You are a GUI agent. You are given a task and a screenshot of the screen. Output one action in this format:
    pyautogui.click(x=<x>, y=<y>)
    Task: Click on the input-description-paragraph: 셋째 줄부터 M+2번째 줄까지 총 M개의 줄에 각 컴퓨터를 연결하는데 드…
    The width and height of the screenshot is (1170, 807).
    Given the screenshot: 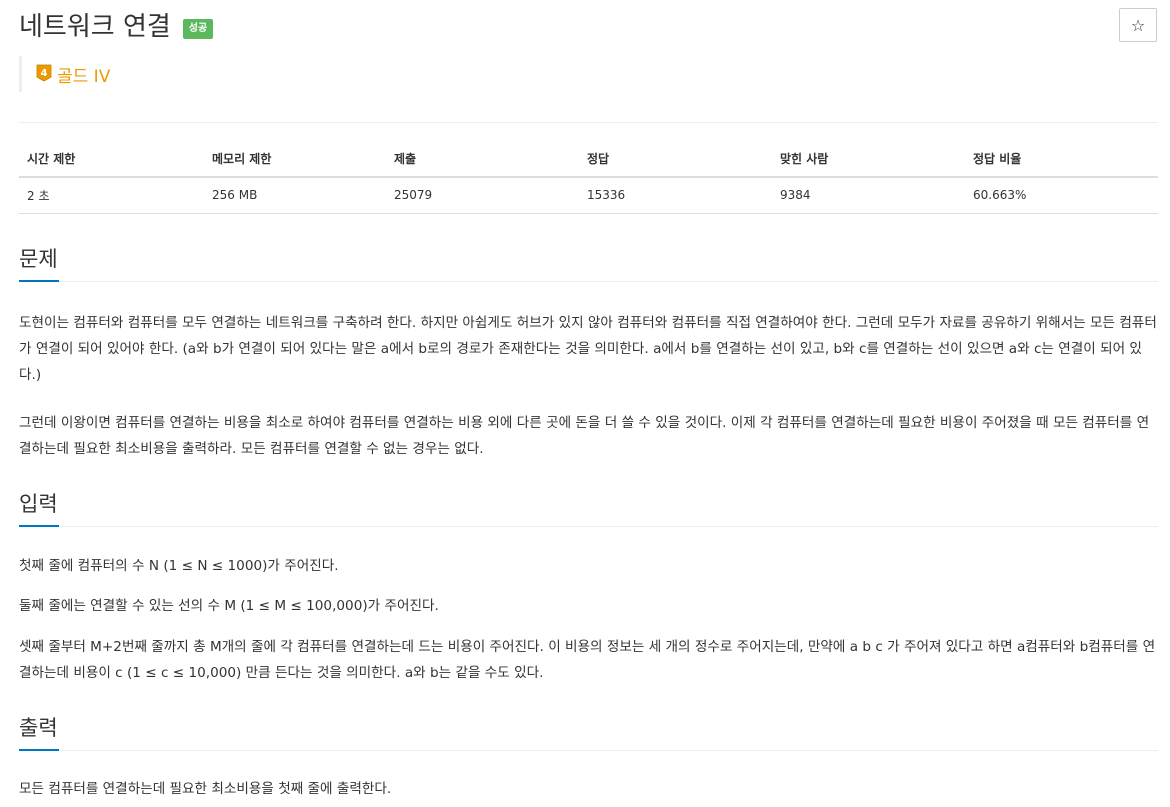 What is the action you would take?
    pyautogui.click(x=587, y=660)
    